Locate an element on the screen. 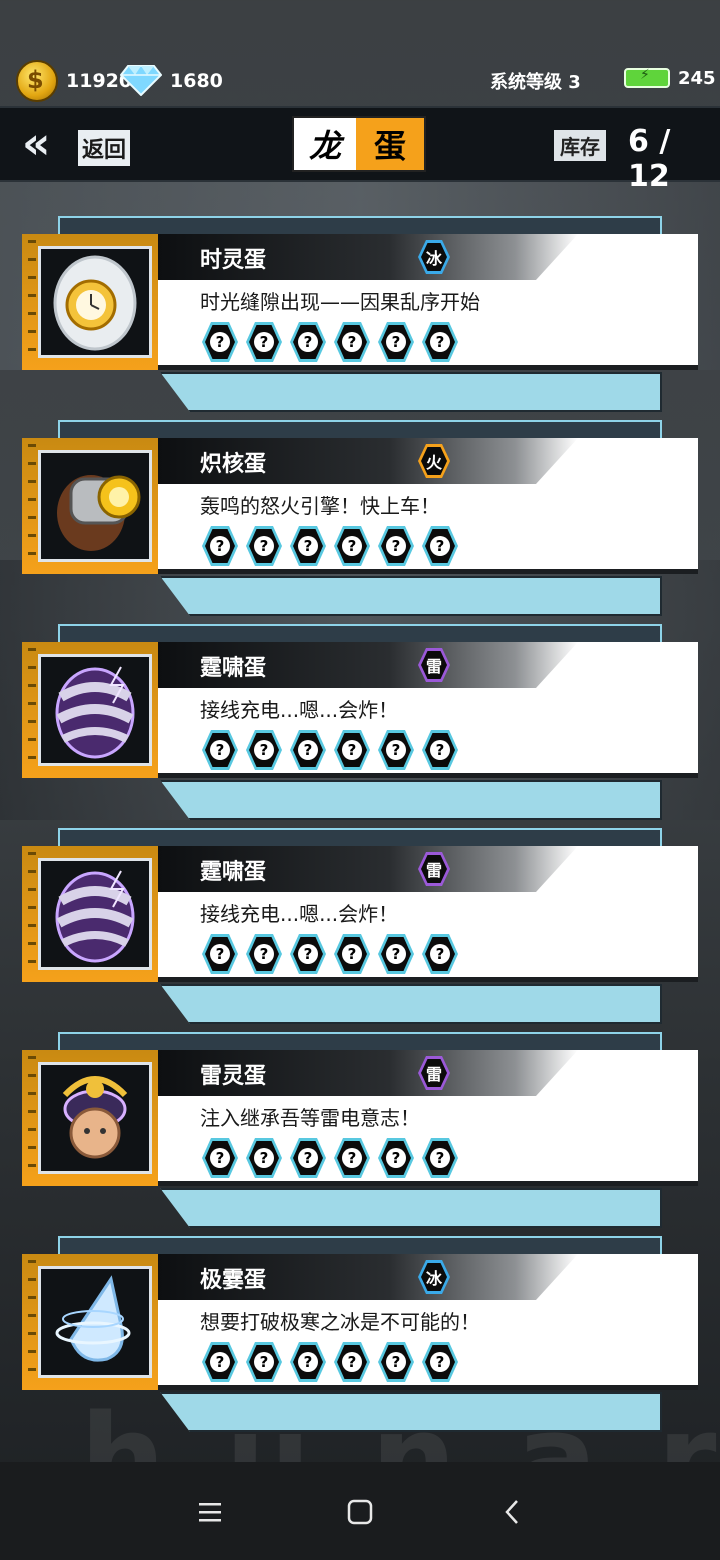 This screenshot has width=720, height=1560. element-label: 冰 is located at coordinates (434, 257).